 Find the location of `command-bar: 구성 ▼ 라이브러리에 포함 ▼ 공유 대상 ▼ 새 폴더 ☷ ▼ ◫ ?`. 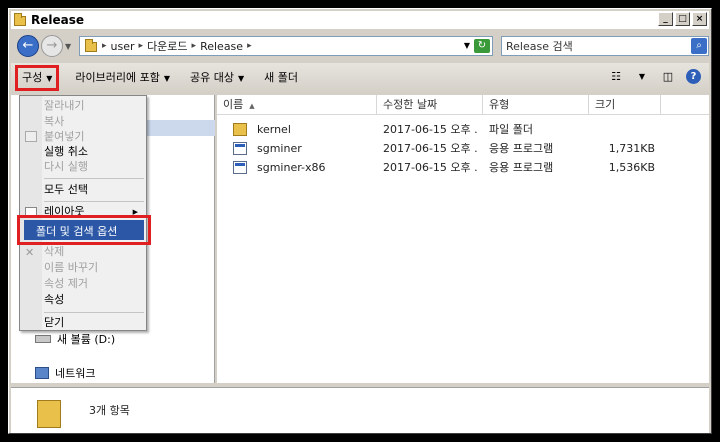

command-bar: 구성 ▼ 라이브러리에 포함 ▼ 공유 대상 ▼ 새 폴더 ☷ ▼ ◫ ? is located at coordinates (360, 78).